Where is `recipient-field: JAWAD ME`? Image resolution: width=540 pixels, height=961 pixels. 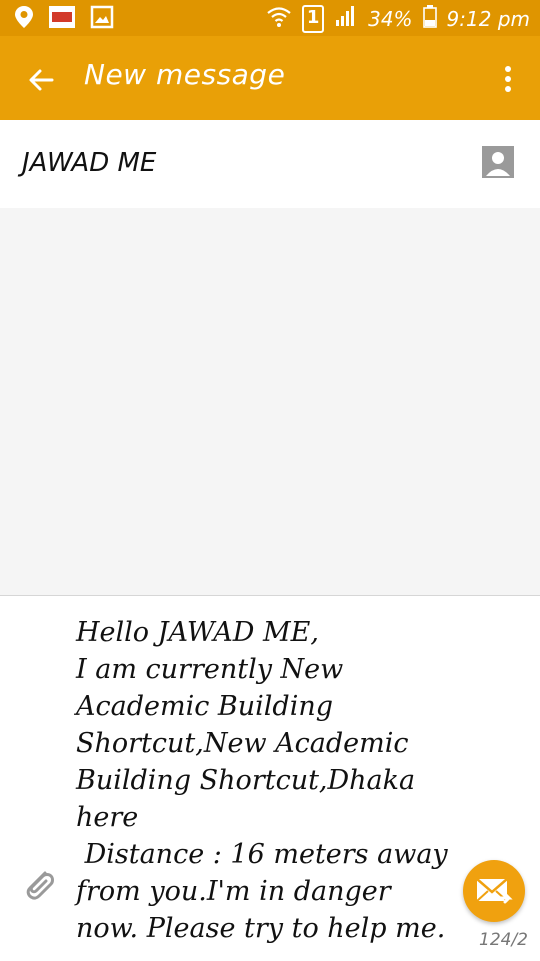 recipient-field: JAWAD ME is located at coordinates (270, 164).